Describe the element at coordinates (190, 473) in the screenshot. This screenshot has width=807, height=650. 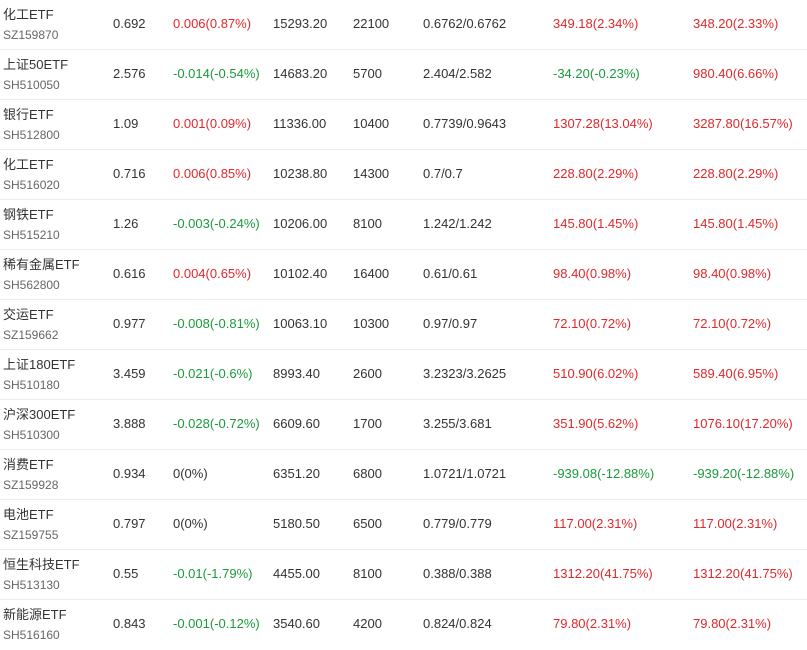
I see `change-cell: 0(0%)` at that location.